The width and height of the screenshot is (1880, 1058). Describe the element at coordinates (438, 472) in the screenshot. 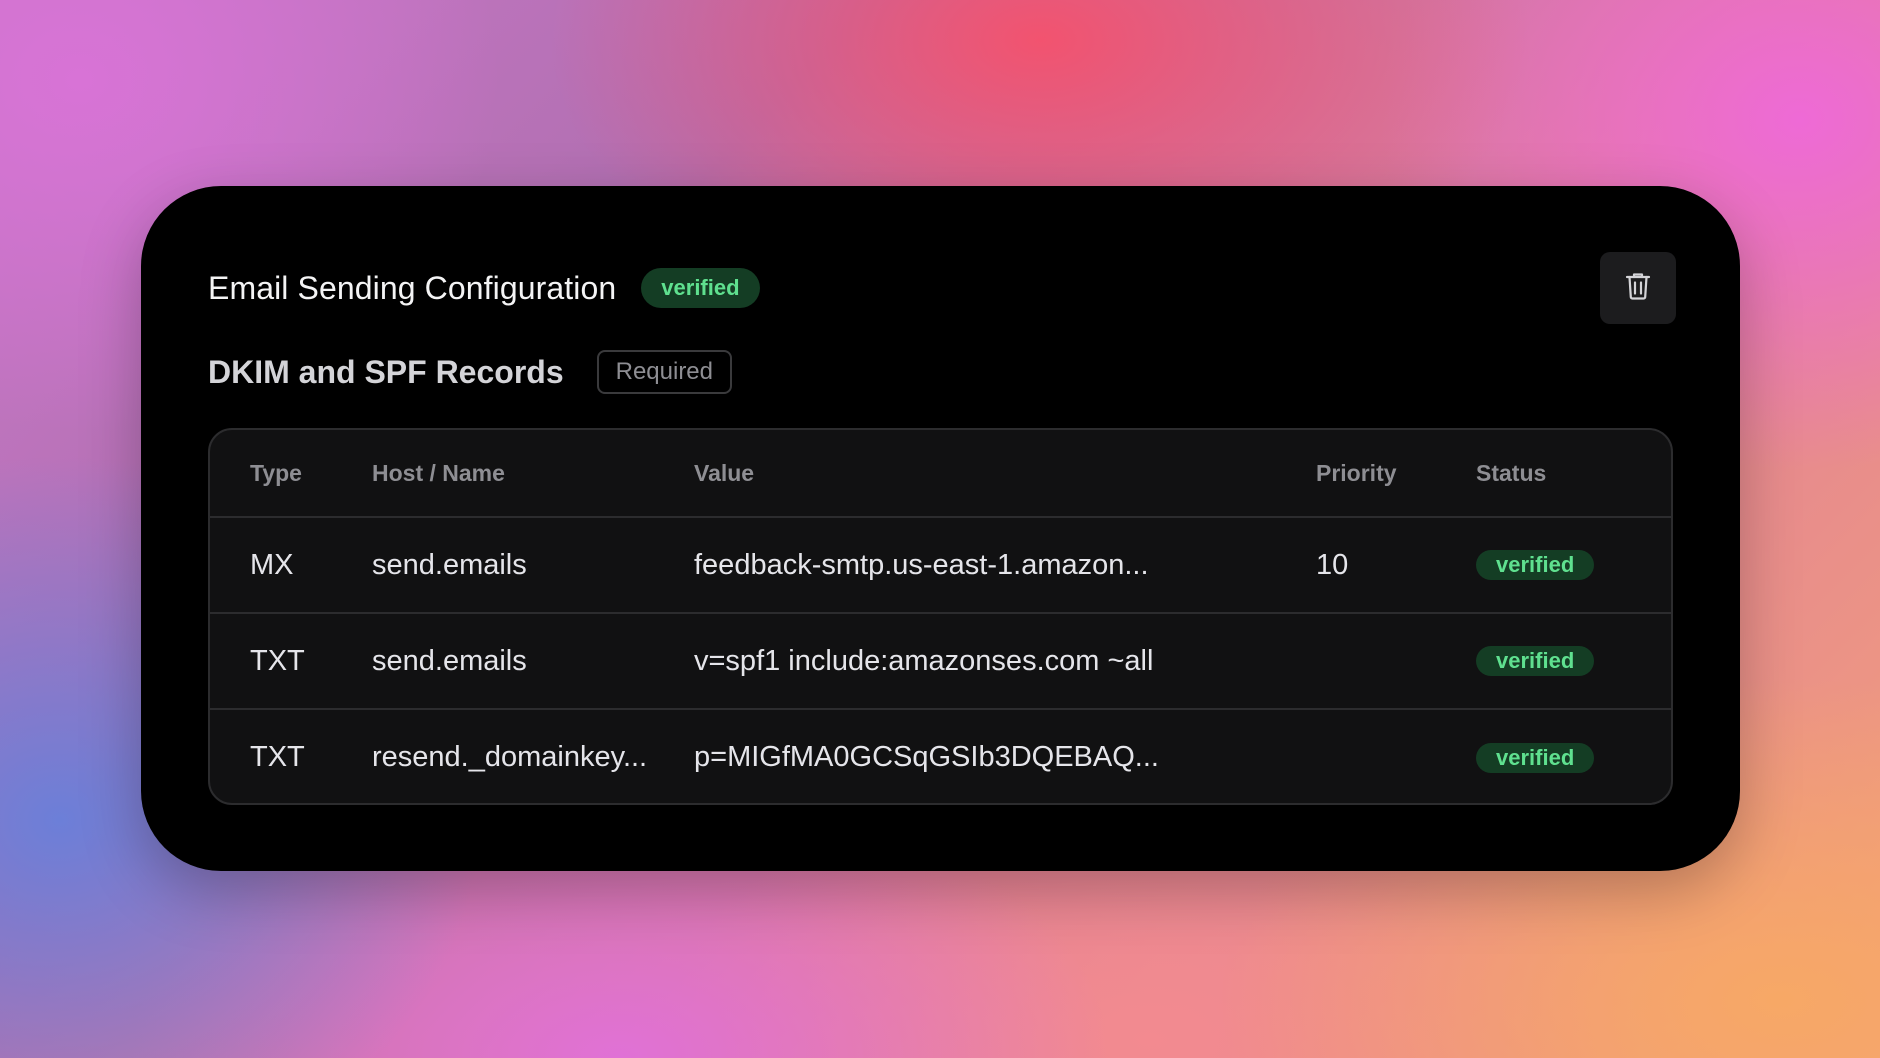

I see `column-header-host: Host / Name` at that location.